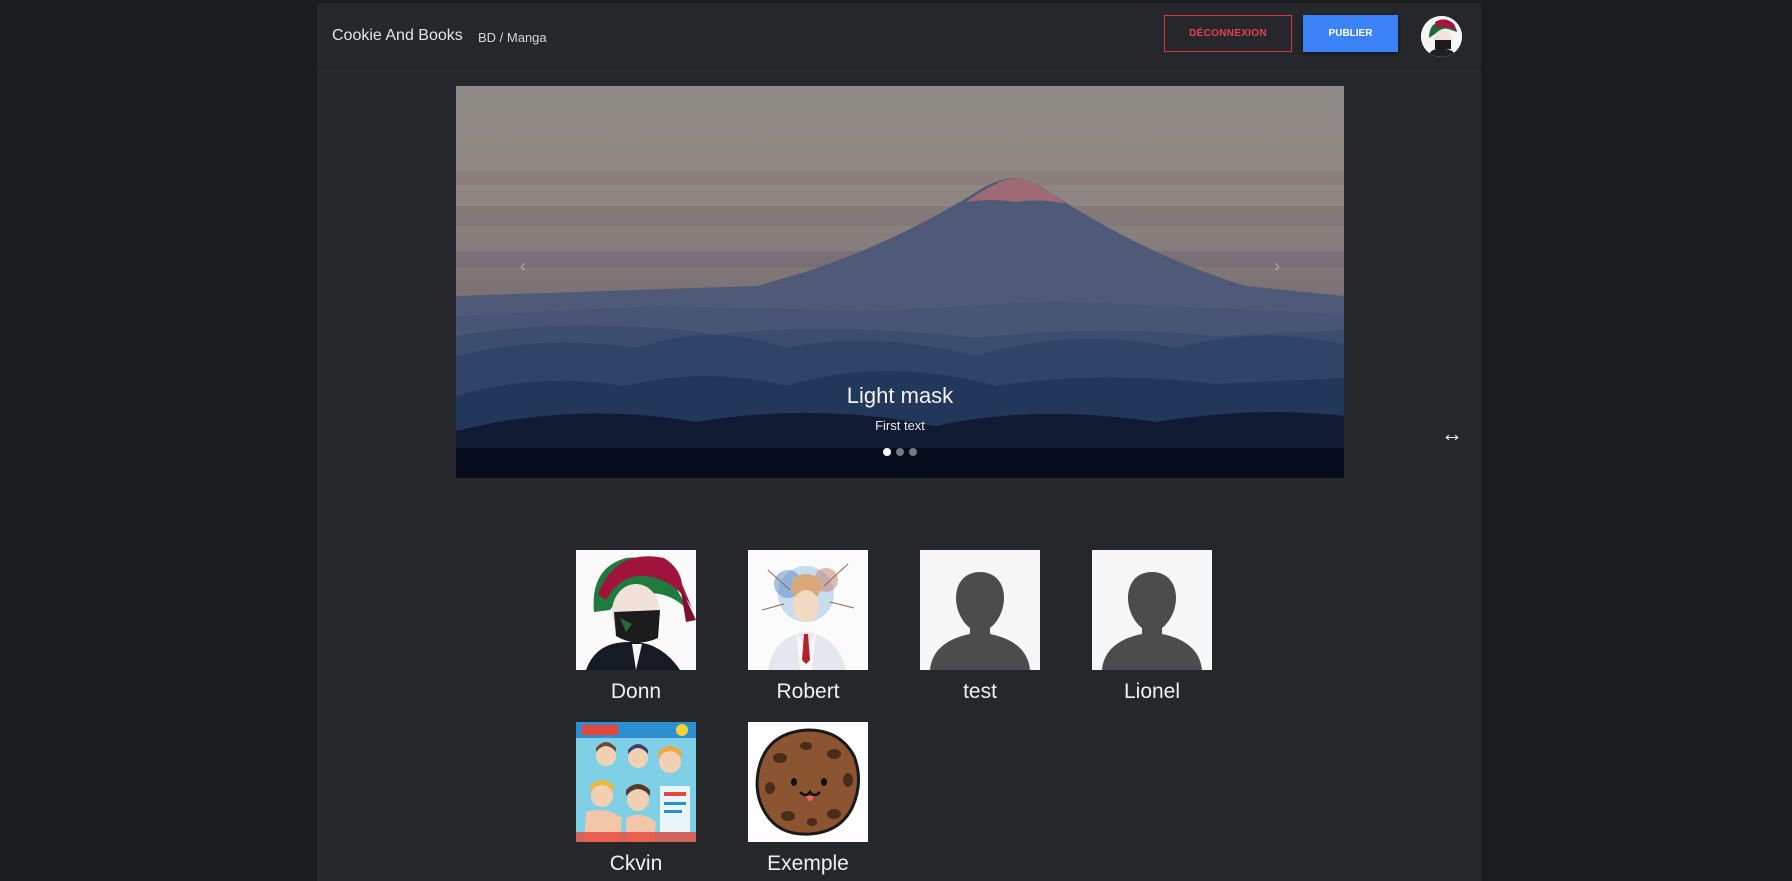 The image size is (1792, 881). What do you see at coordinates (636, 692) in the screenshot?
I see `user-name: Donn` at bounding box center [636, 692].